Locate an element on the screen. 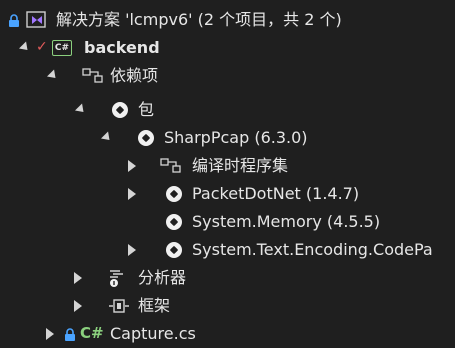 This screenshot has width=455, height=348. project-label: backend is located at coordinates (122, 47).